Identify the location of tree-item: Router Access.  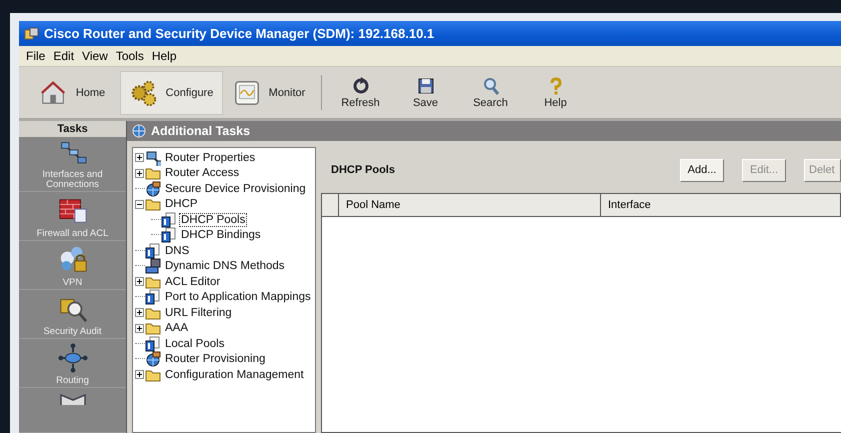
(202, 173).